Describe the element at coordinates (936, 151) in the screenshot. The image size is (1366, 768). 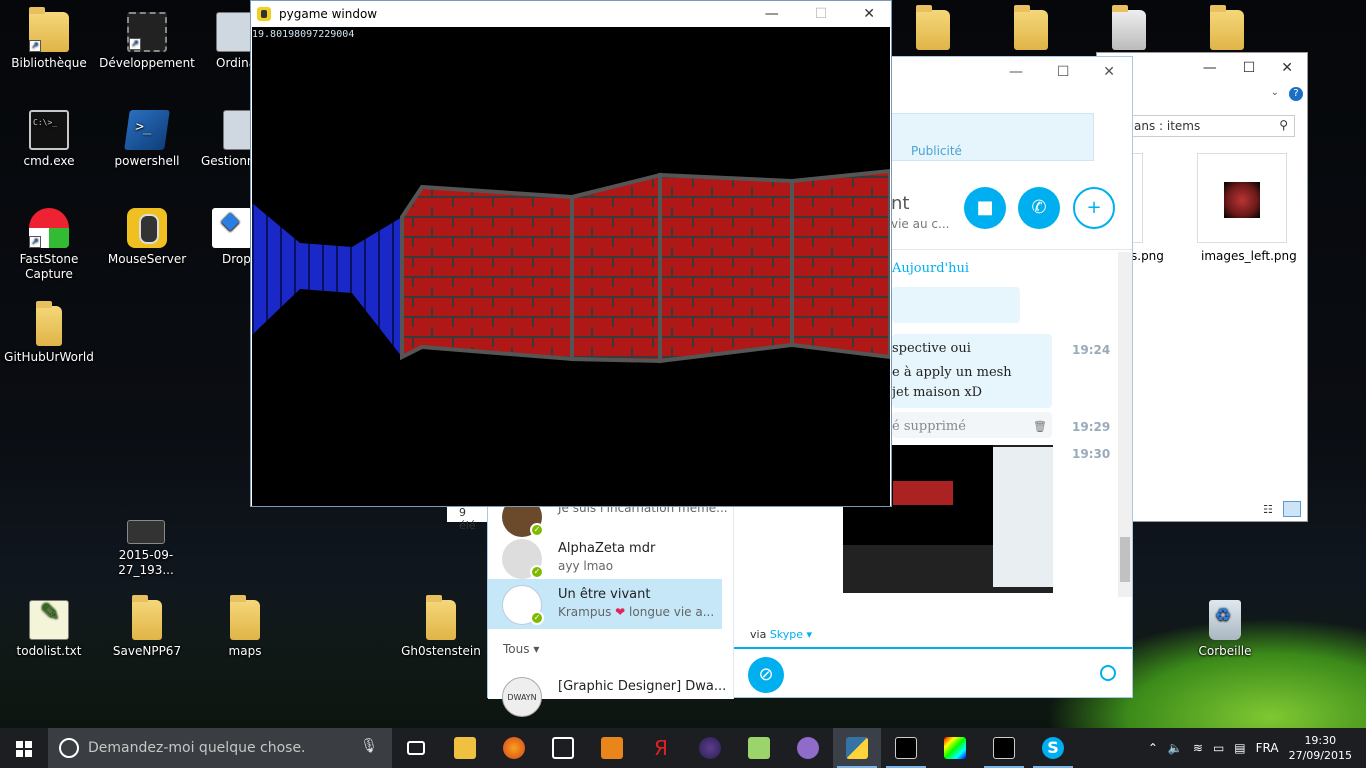
I see `ad-label: Publicité` at that location.